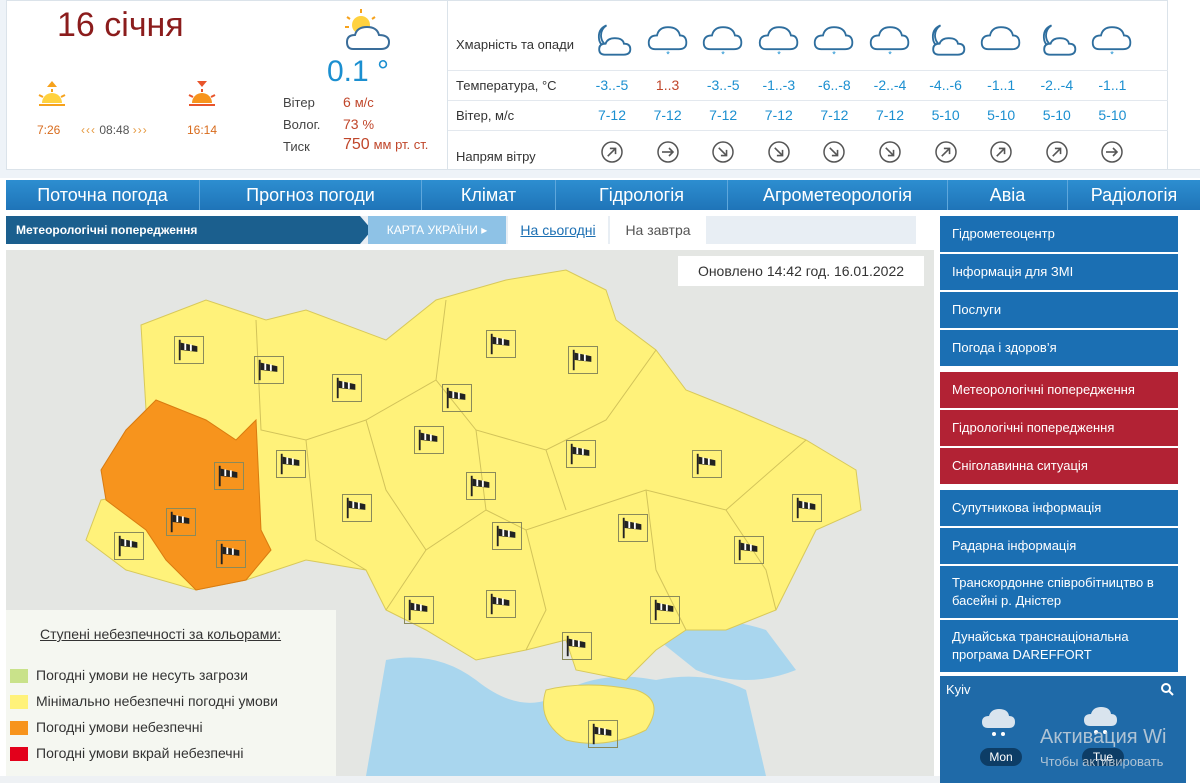 The height and width of the screenshot is (783, 1200). What do you see at coordinates (1059, 508) in the screenshot?
I see `sidebar-item: Супутникова інформація` at bounding box center [1059, 508].